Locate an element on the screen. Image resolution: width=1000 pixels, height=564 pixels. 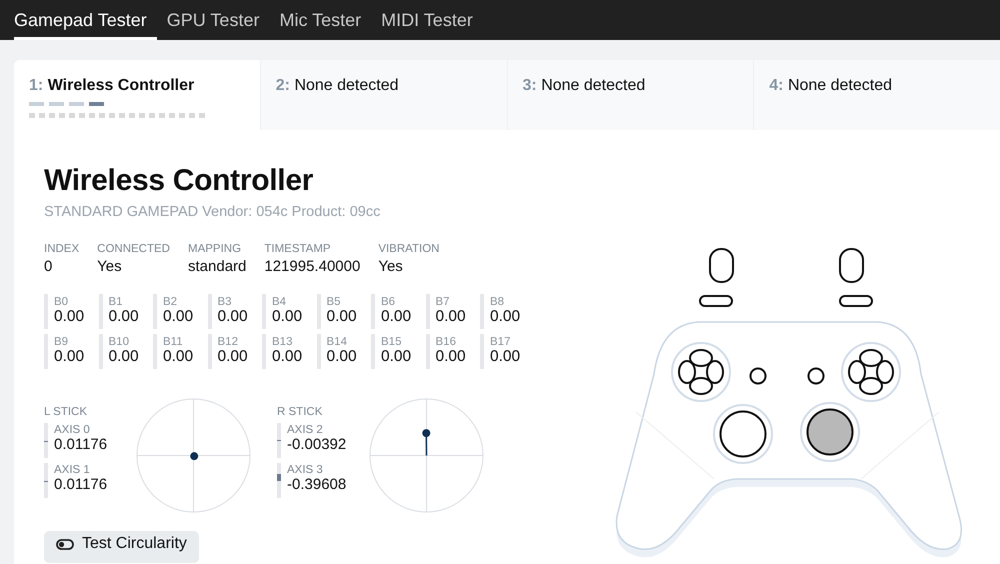
button-label: B17 is located at coordinates (501, 342).